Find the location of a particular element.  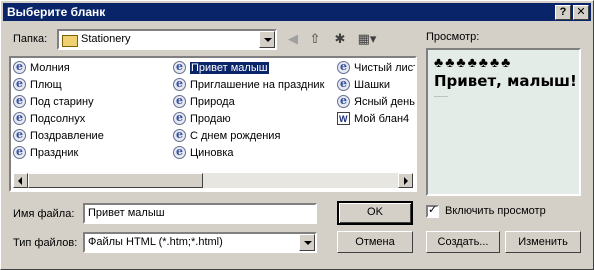

filetype-dropdown: Файлы HTML (*.htm;*.html) is located at coordinates (200, 242).